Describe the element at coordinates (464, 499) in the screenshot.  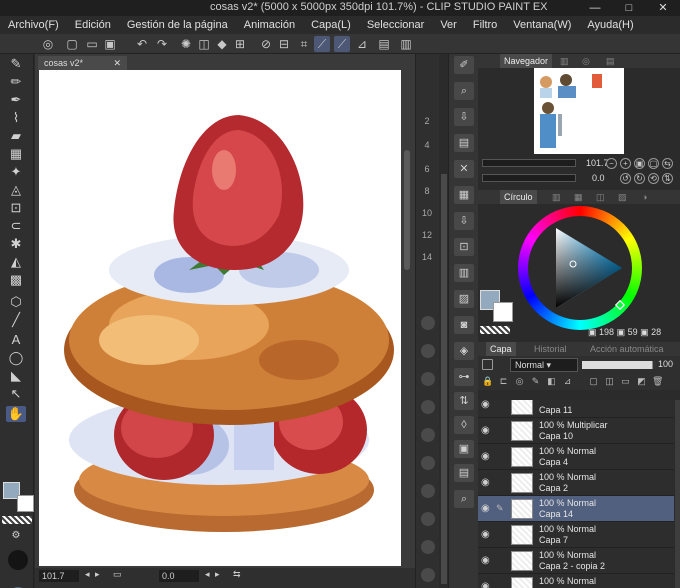
I see `info-icon: ⌕` at that location.